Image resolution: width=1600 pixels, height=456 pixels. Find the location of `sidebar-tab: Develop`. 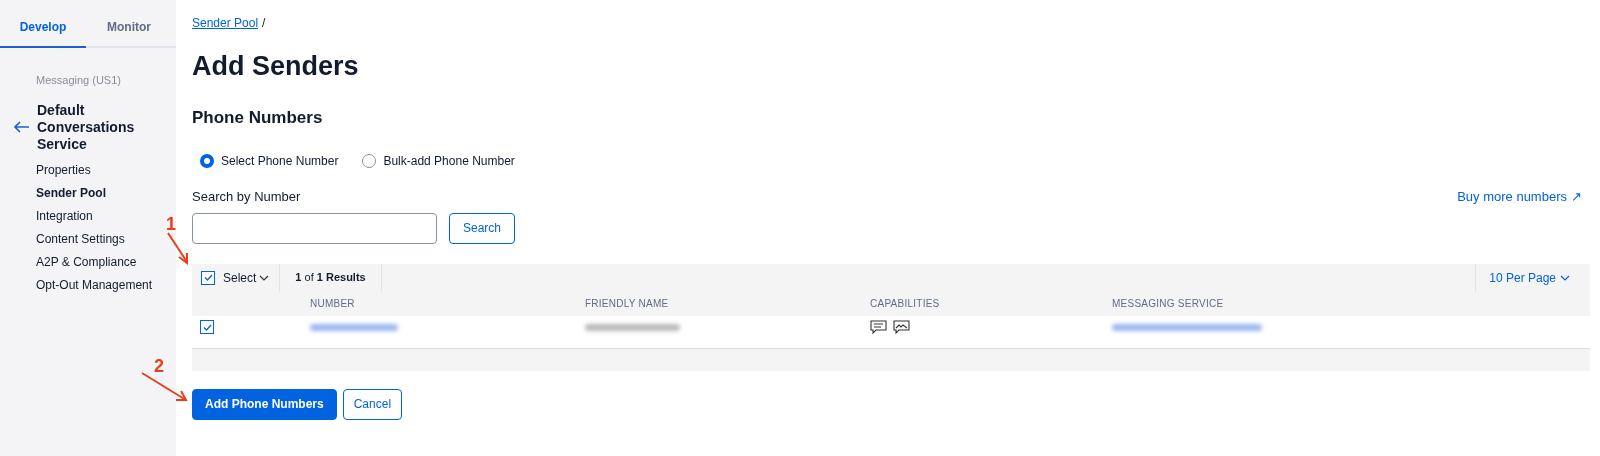

sidebar-tab: Develop is located at coordinates (43, 33).